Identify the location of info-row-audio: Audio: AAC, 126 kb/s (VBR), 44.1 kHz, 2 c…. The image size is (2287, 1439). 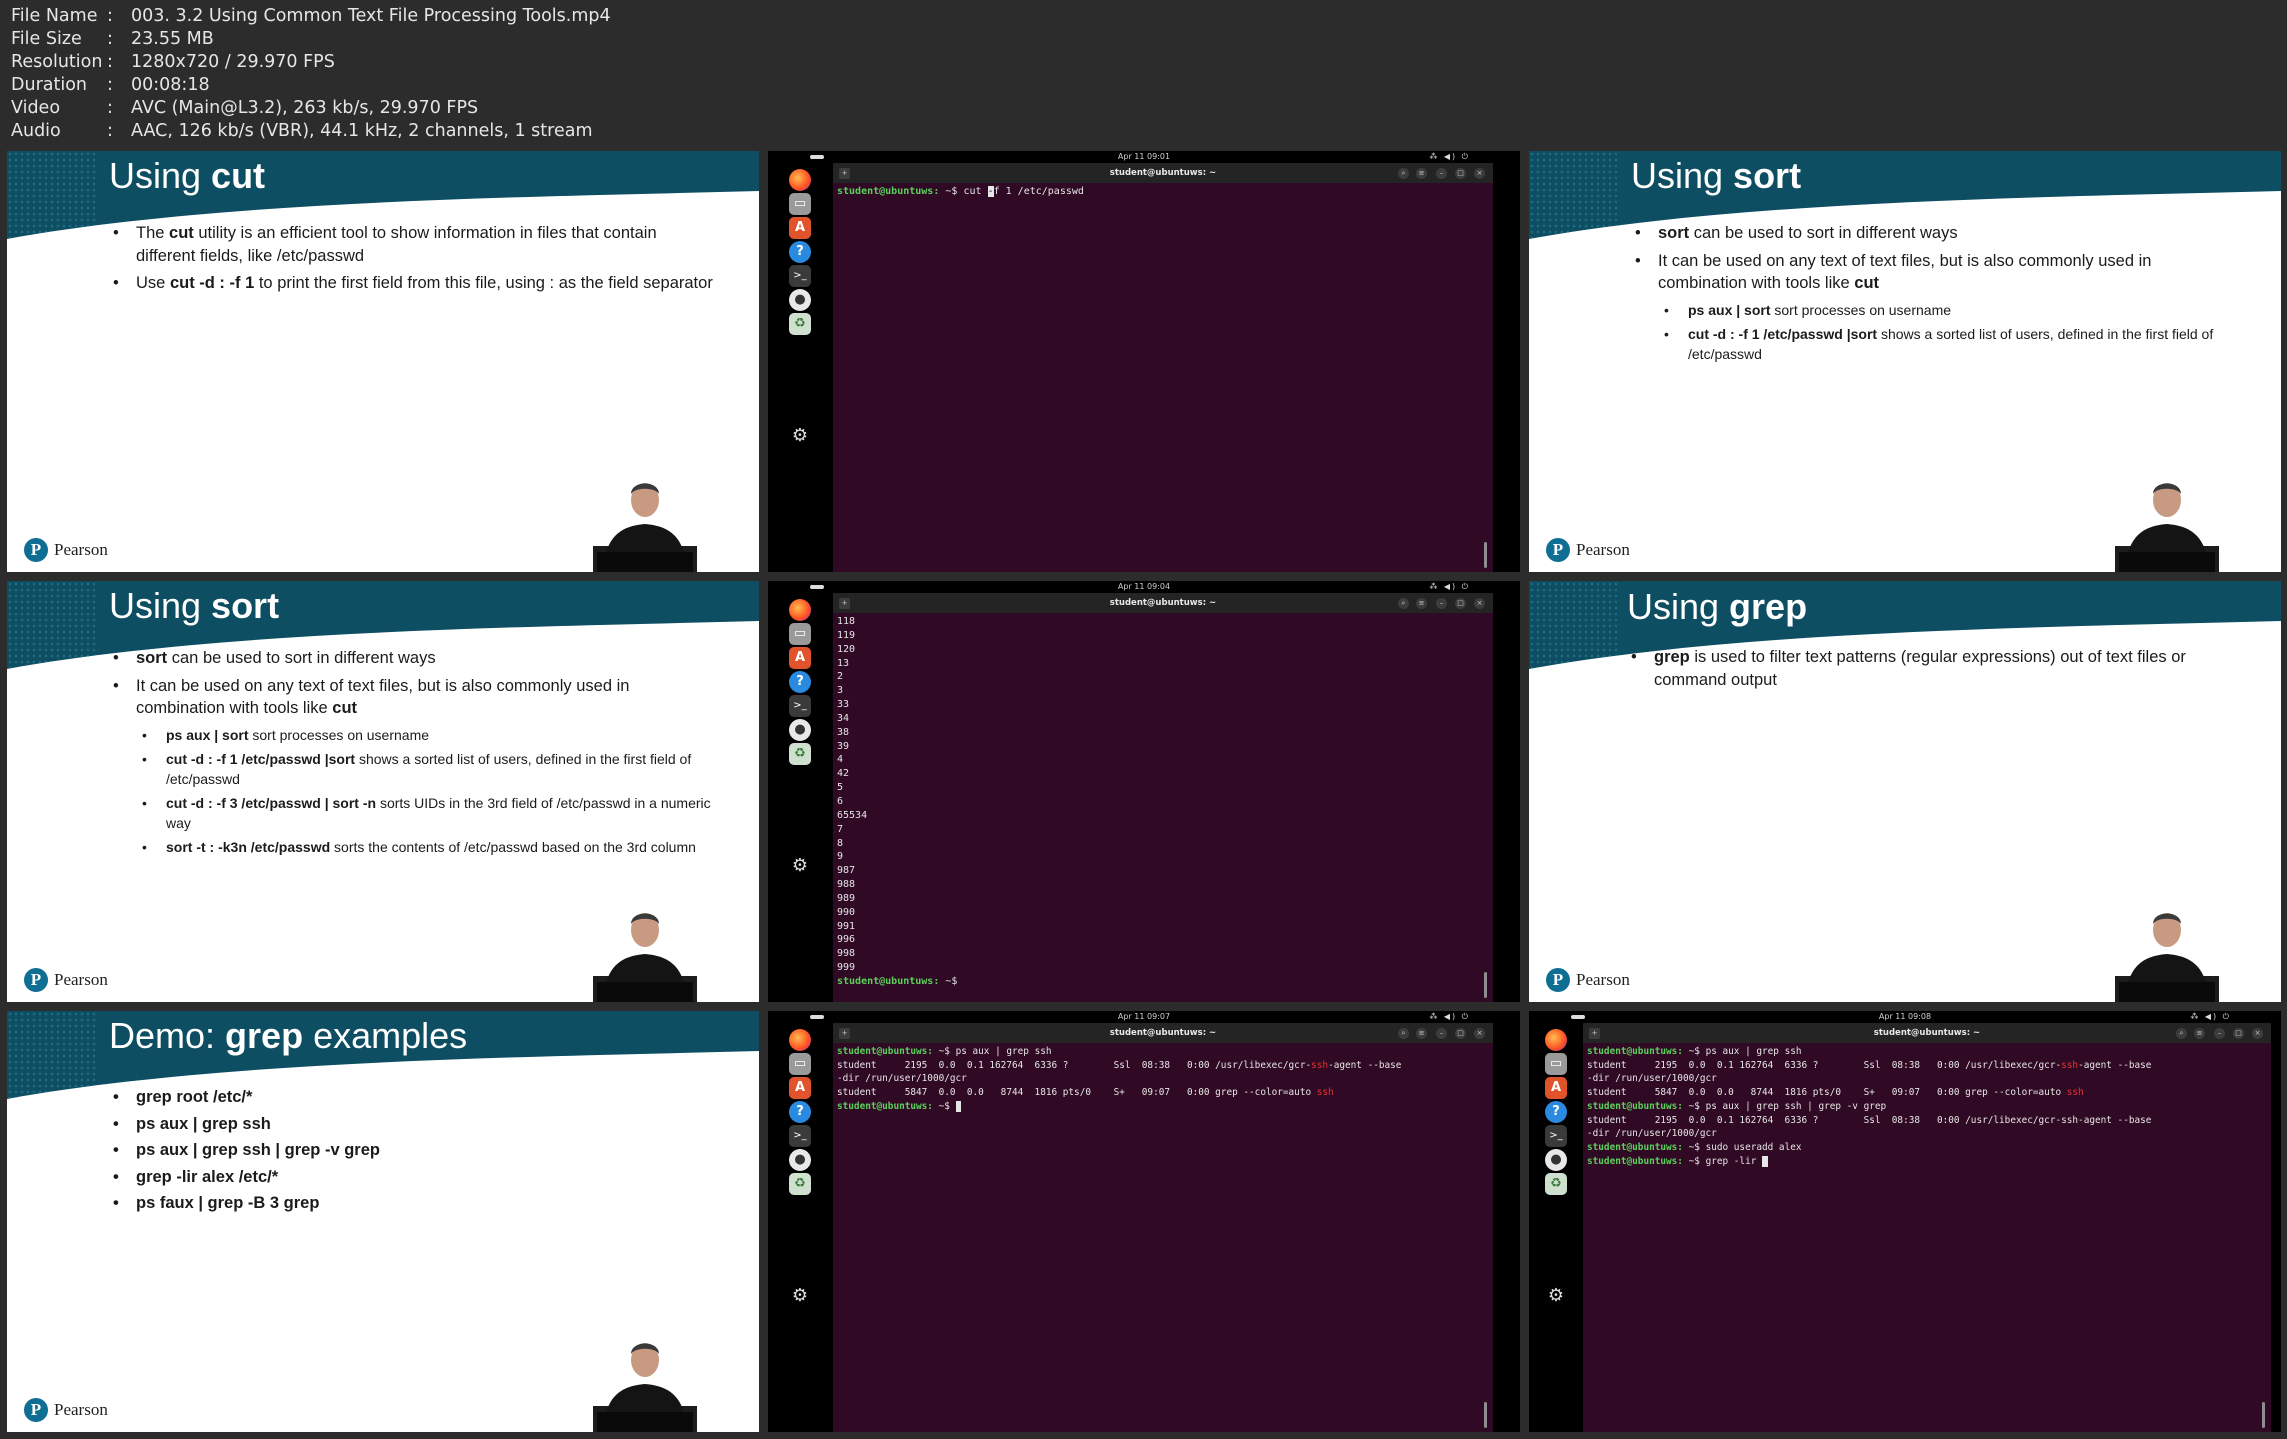
(302, 131).